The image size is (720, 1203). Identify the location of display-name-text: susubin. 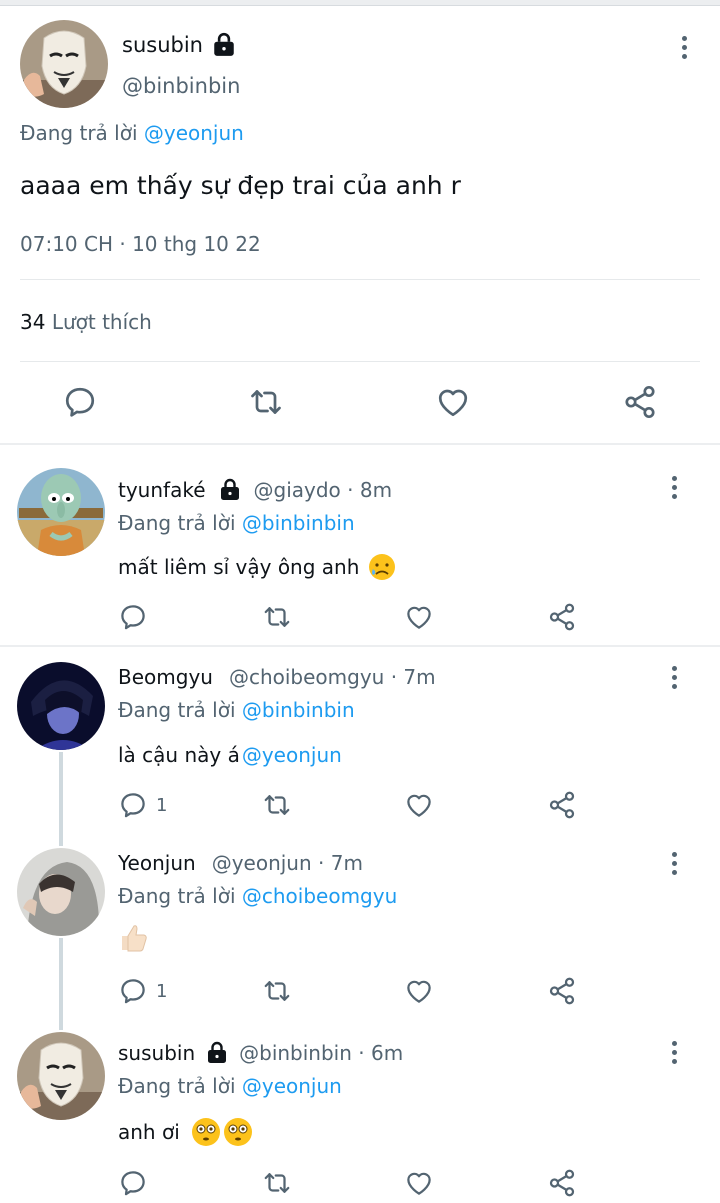
(162, 45).